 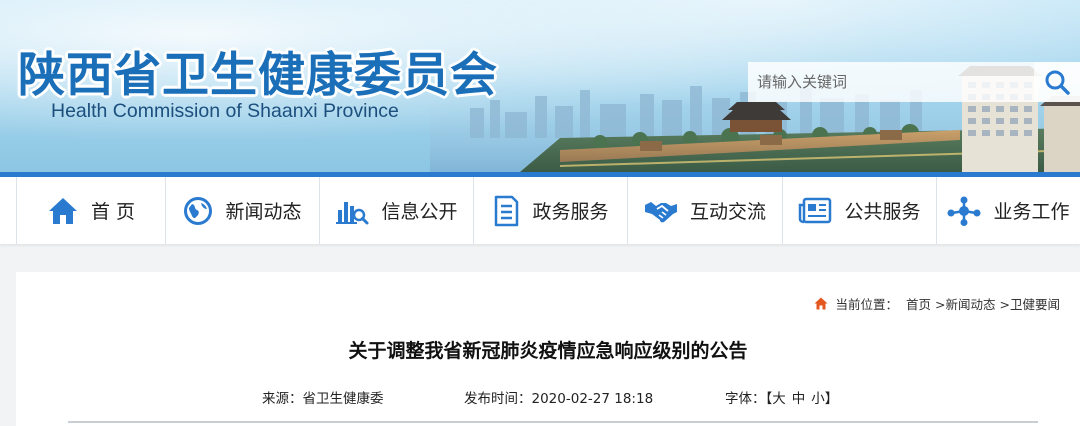 I want to click on font-size-bracket-open: 【, so click(x=769, y=399).